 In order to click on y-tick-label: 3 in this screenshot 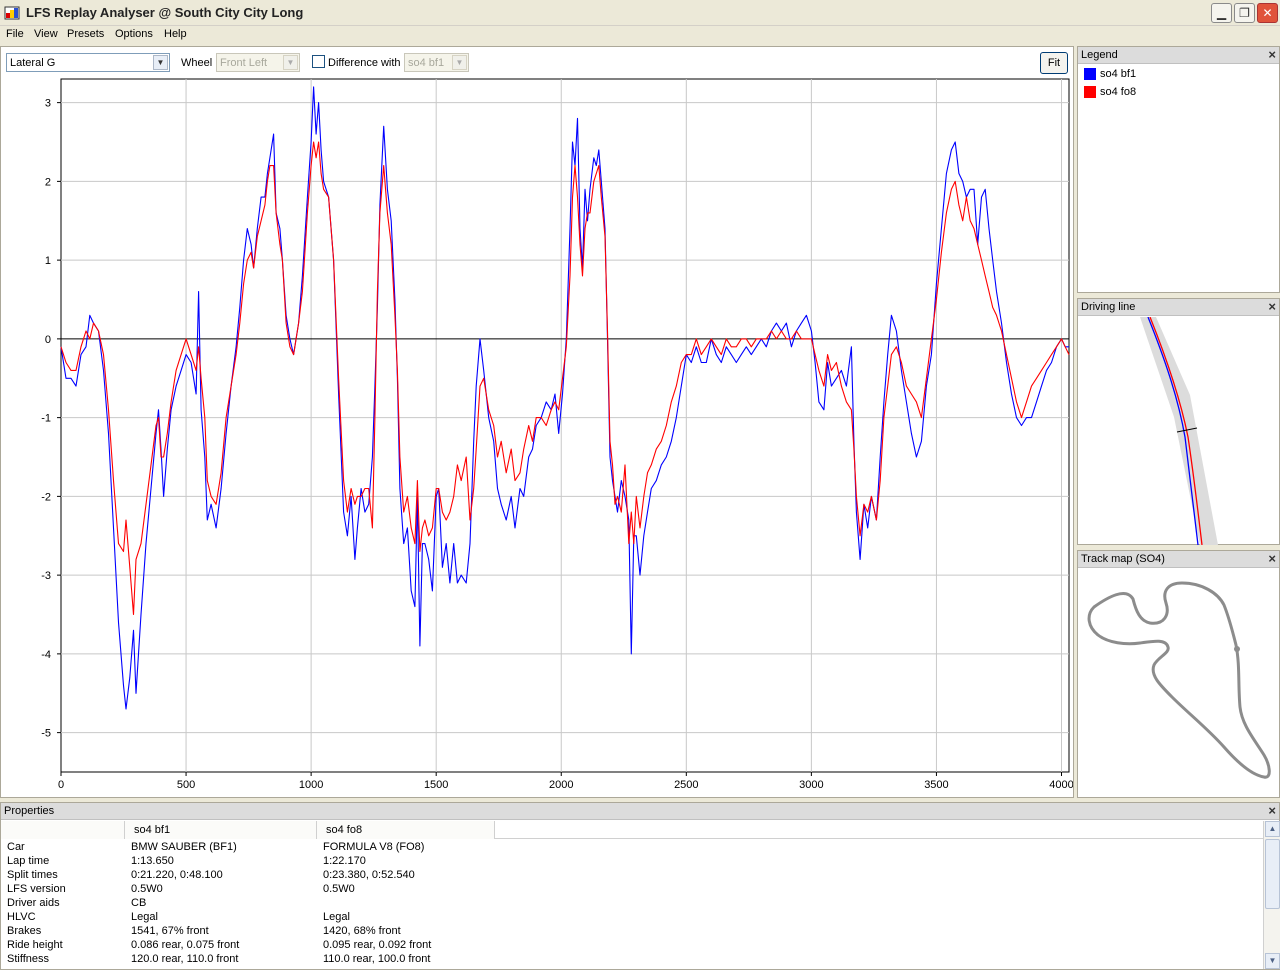, I will do `click(48, 104)`.